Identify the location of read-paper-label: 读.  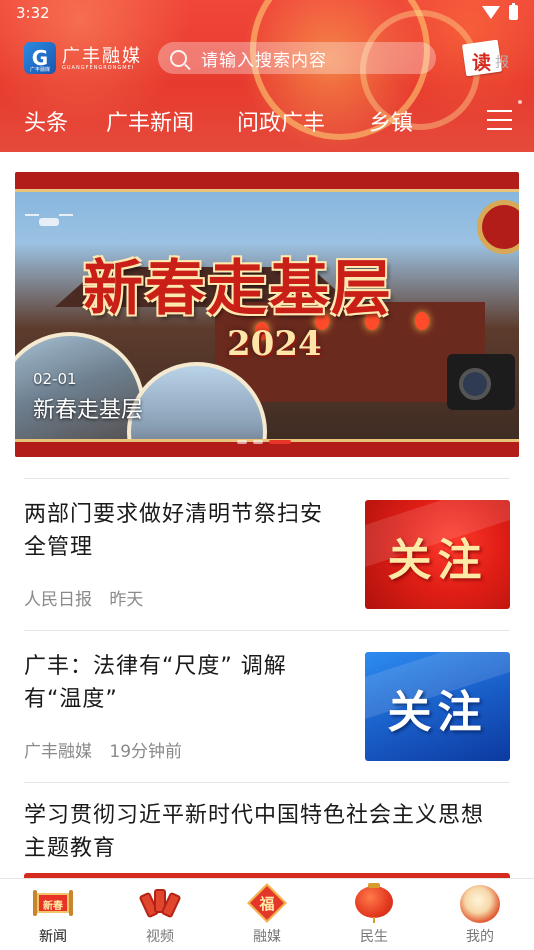
(482, 63).